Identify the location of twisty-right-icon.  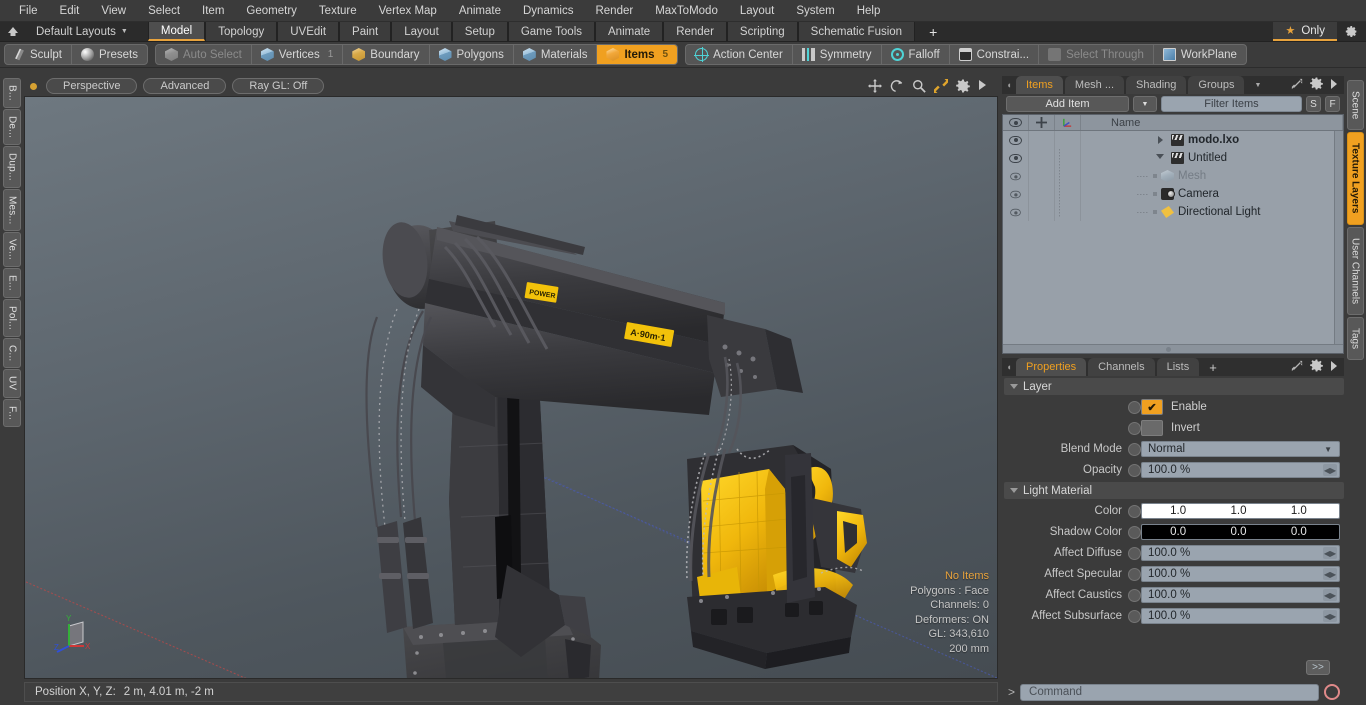
(1160, 140).